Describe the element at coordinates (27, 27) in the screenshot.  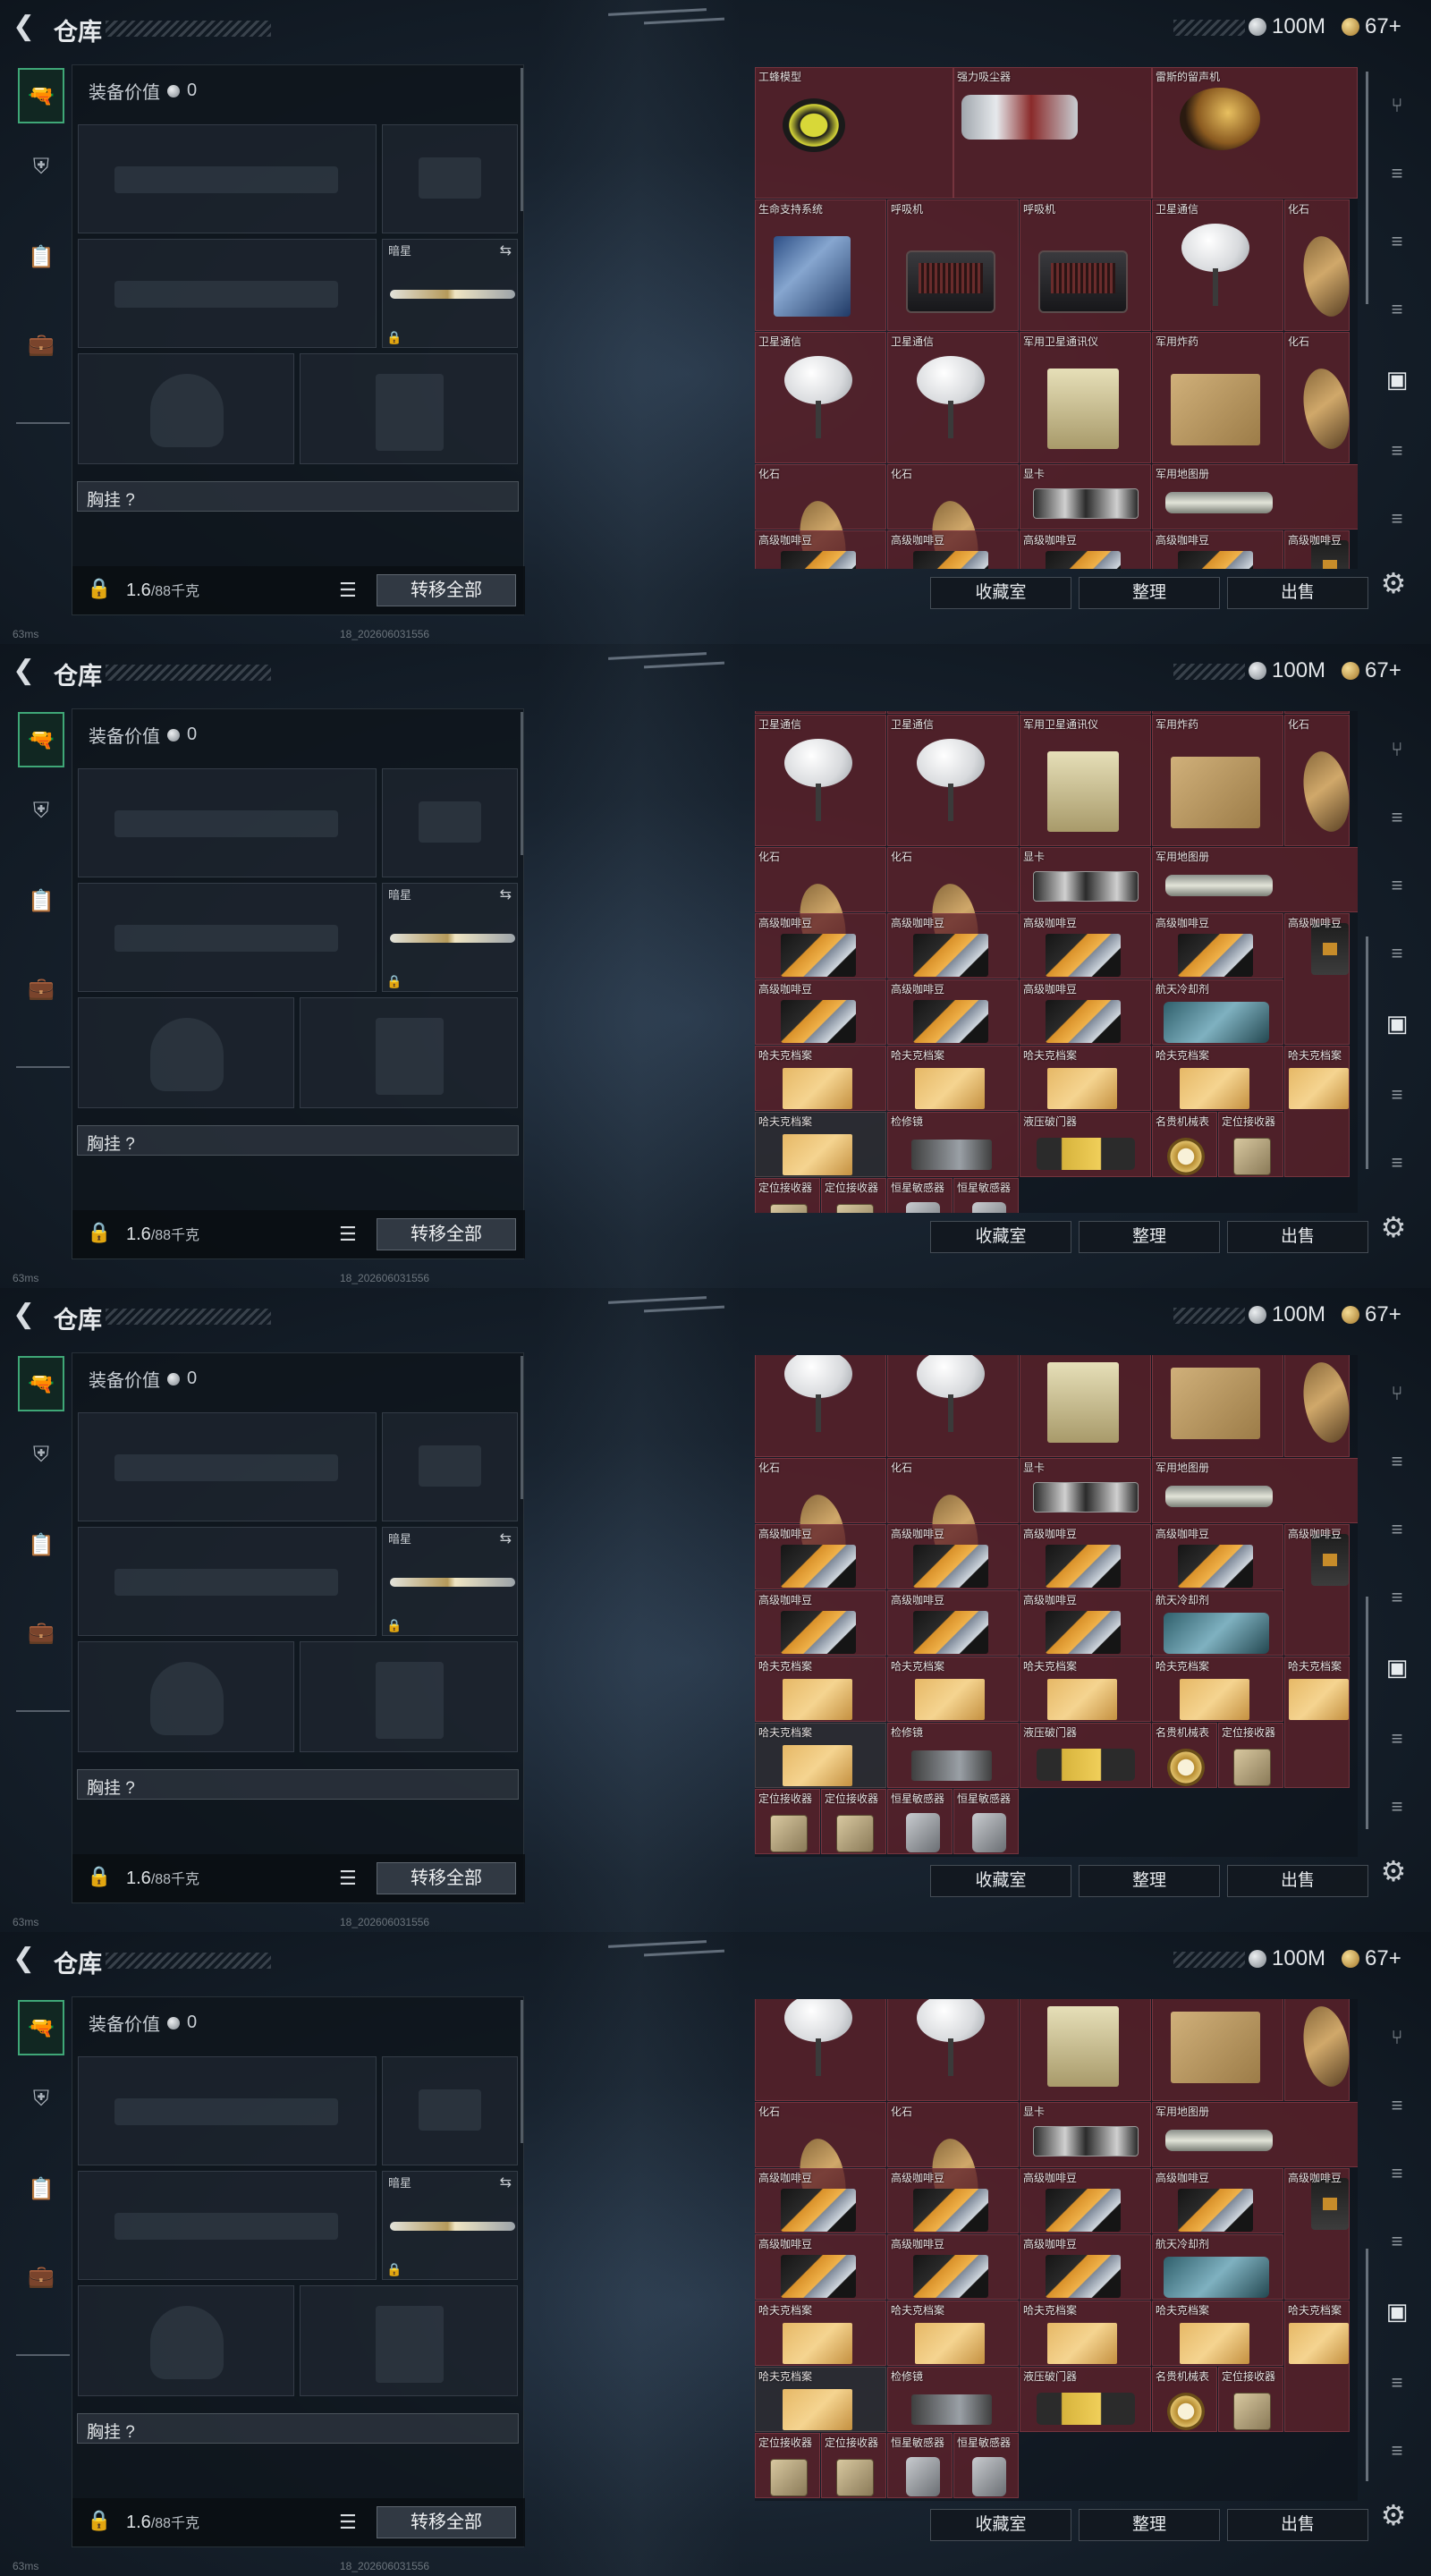
I see `back-arrow-icon: ❮` at that location.